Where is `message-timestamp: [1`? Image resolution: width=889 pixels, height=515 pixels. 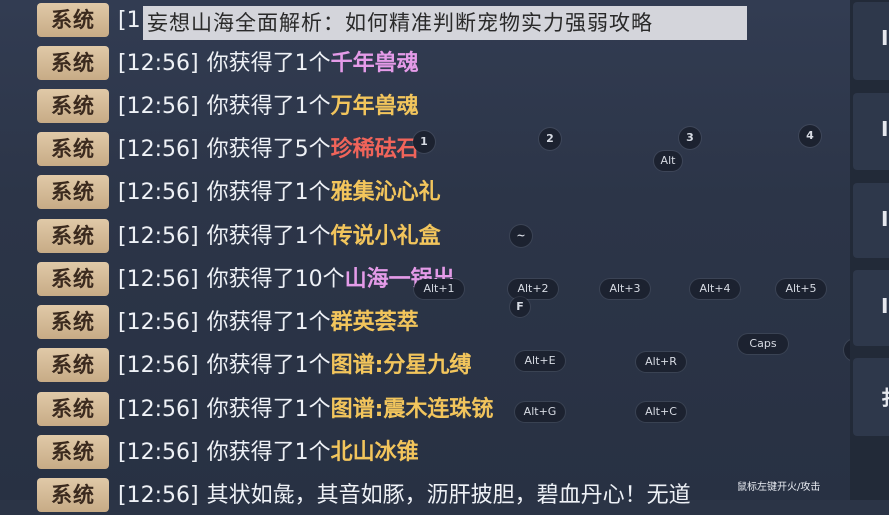 message-timestamp: [1 is located at coordinates (129, 20).